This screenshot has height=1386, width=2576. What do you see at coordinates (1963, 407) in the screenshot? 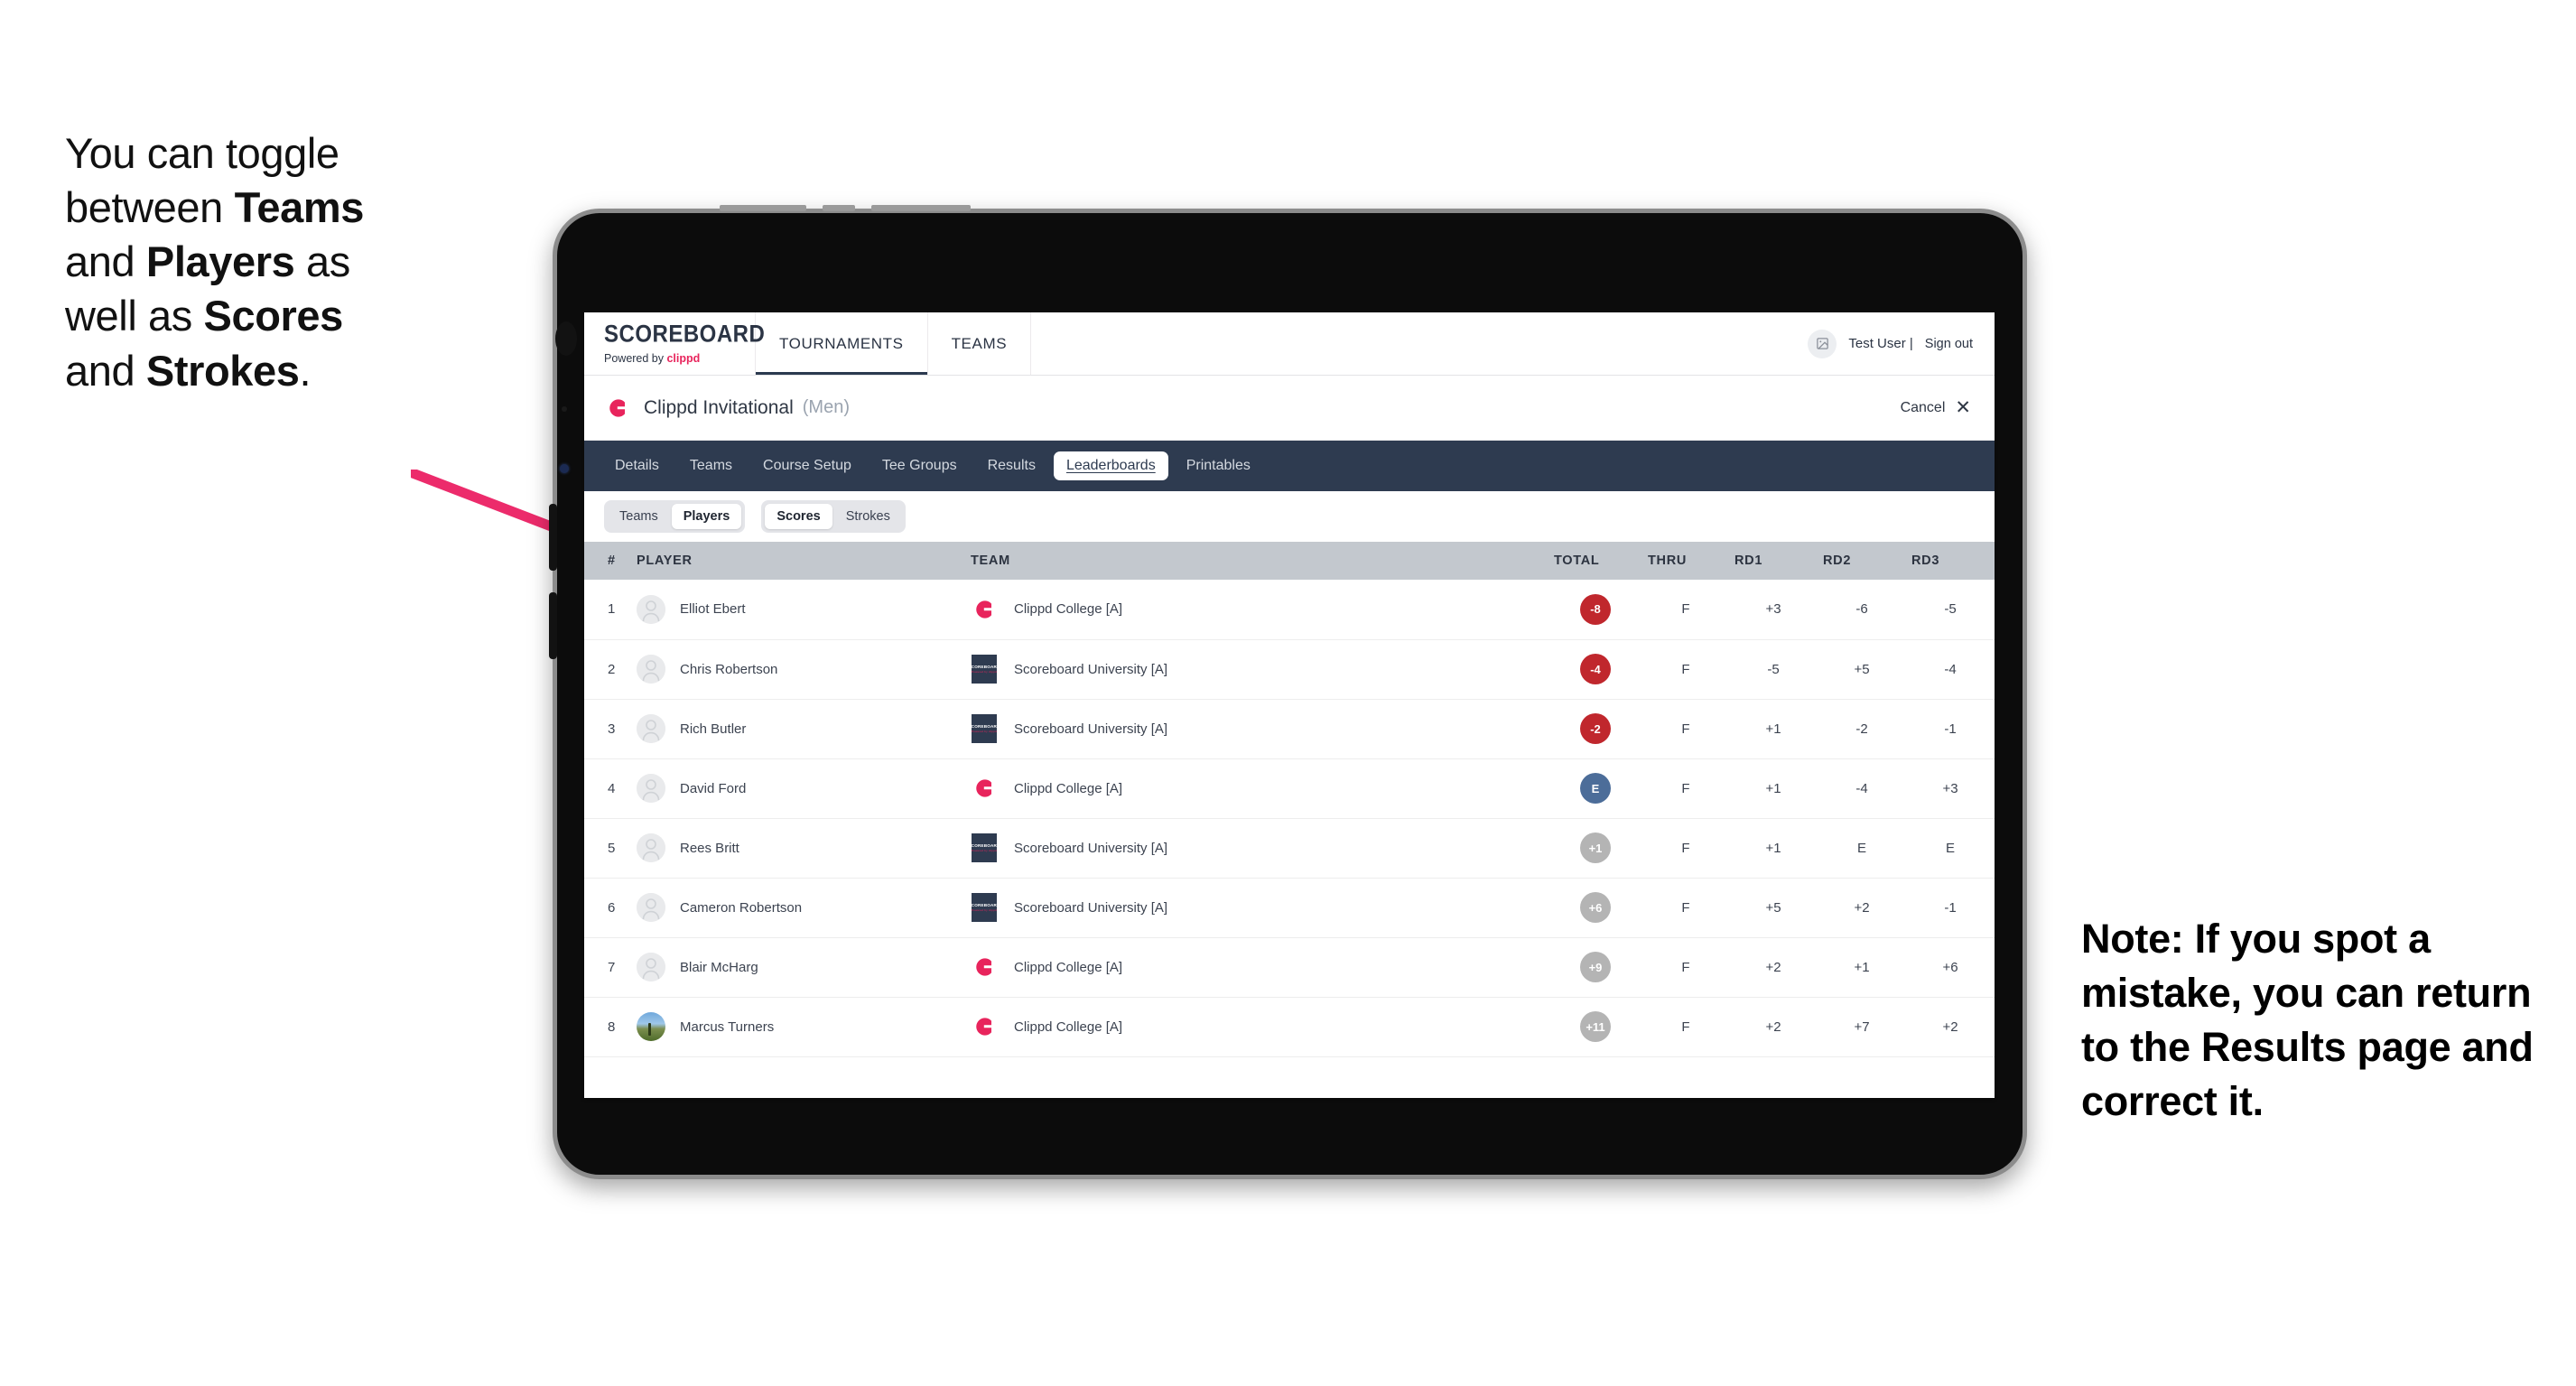
I see `close-icon: ✕` at bounding box center [1963, 407].